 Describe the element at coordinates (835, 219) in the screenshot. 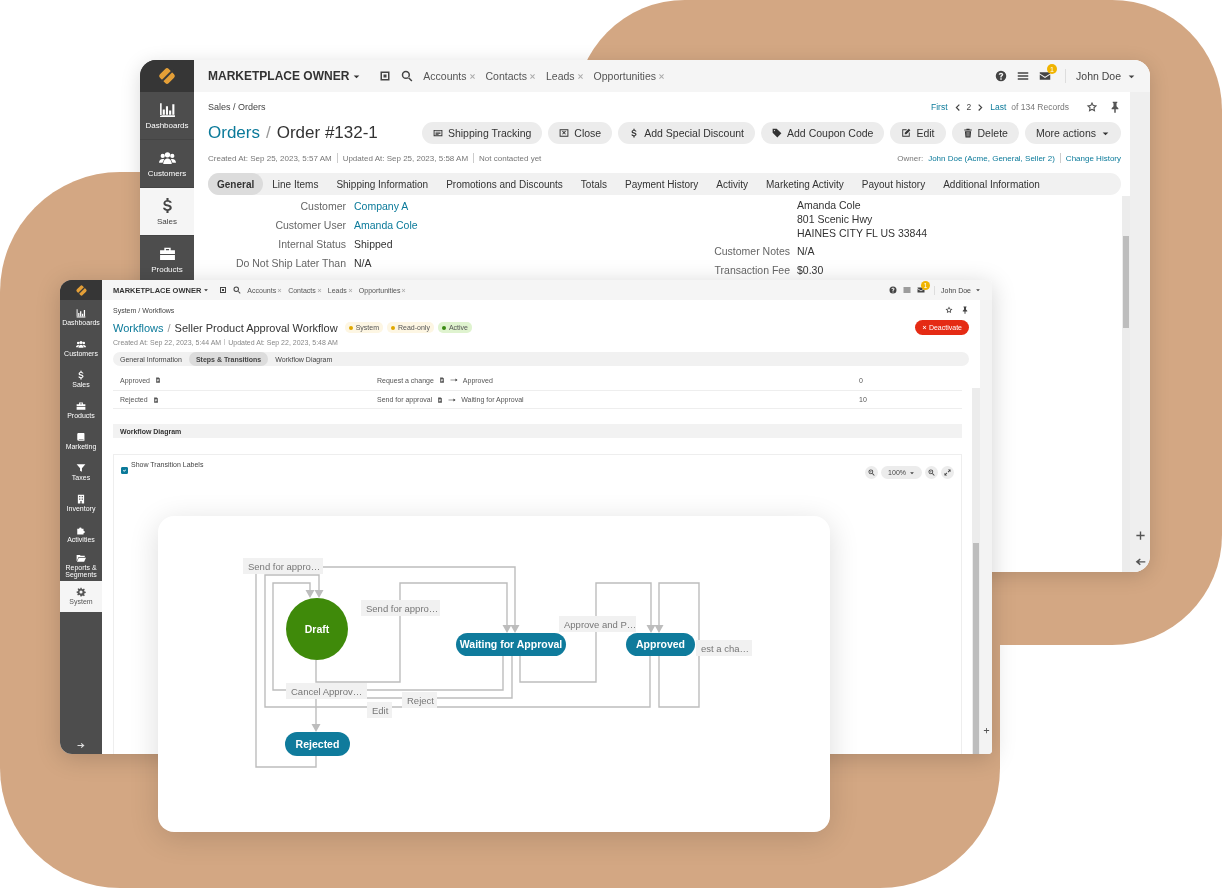

I see `address-line: 801 Scenic Hwy` at that location.